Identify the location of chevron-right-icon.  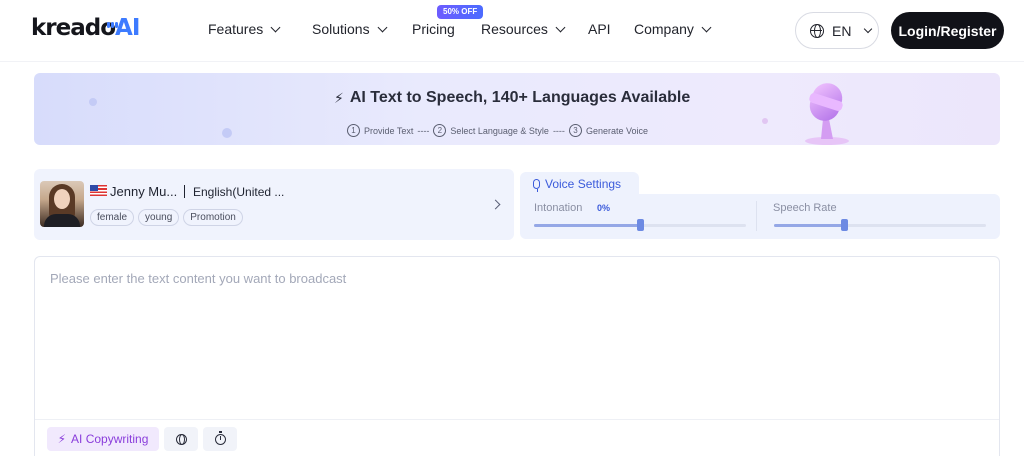
(495, 204).